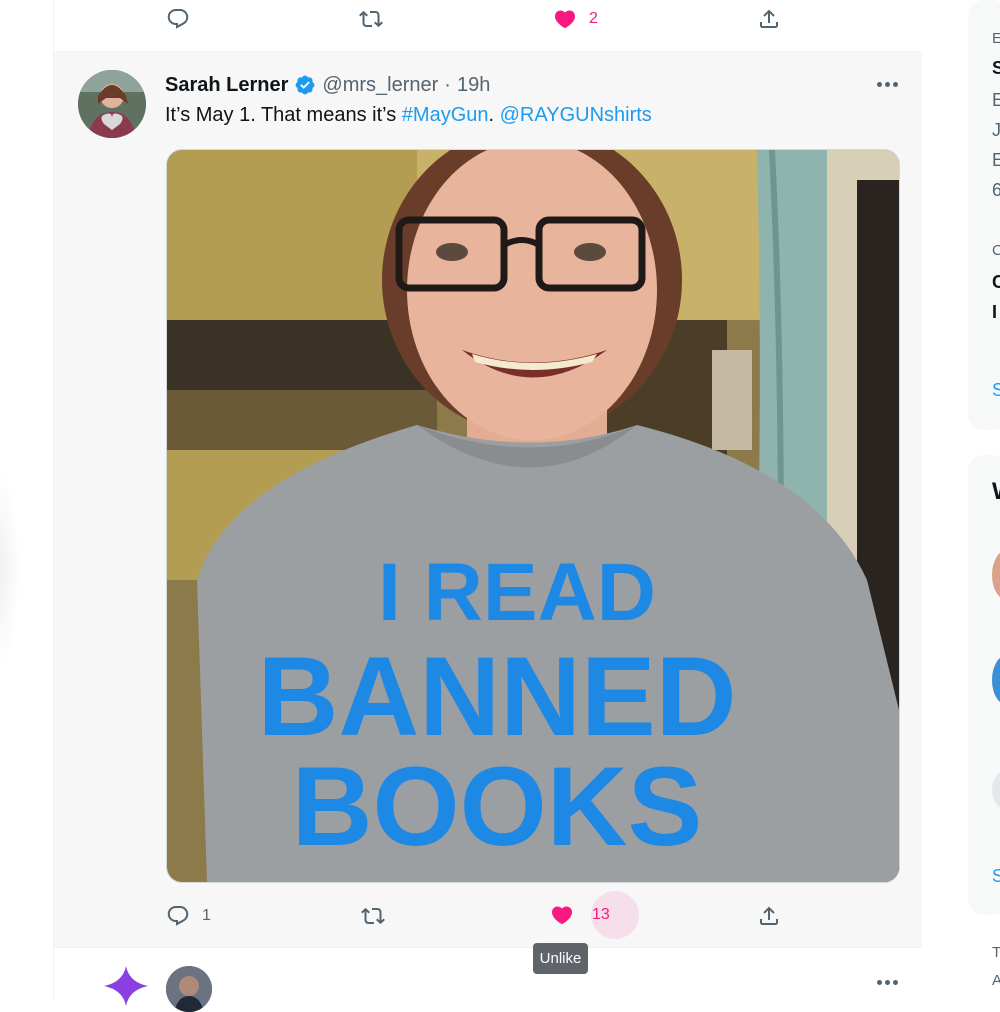  Describe the element at coordinates (496, 696) in the screenshot. I see `shirt-text-line2: BANNED` at that location.